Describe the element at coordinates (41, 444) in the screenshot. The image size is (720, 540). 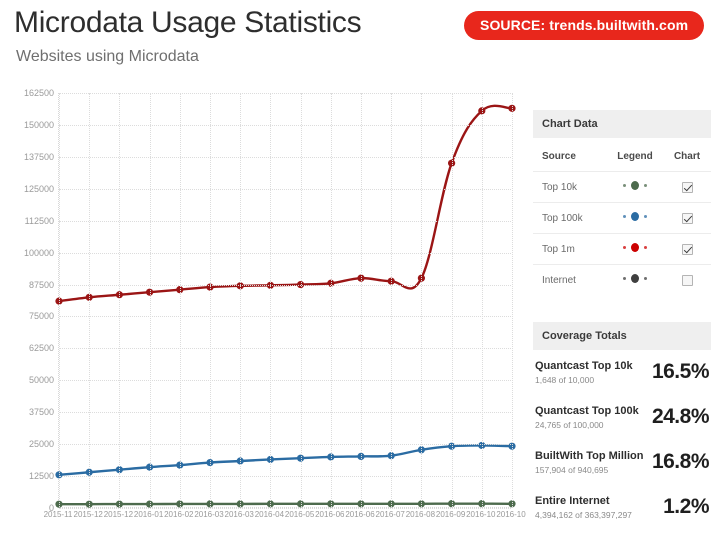
I see `y-axis-tick-label: 25000` at that location.